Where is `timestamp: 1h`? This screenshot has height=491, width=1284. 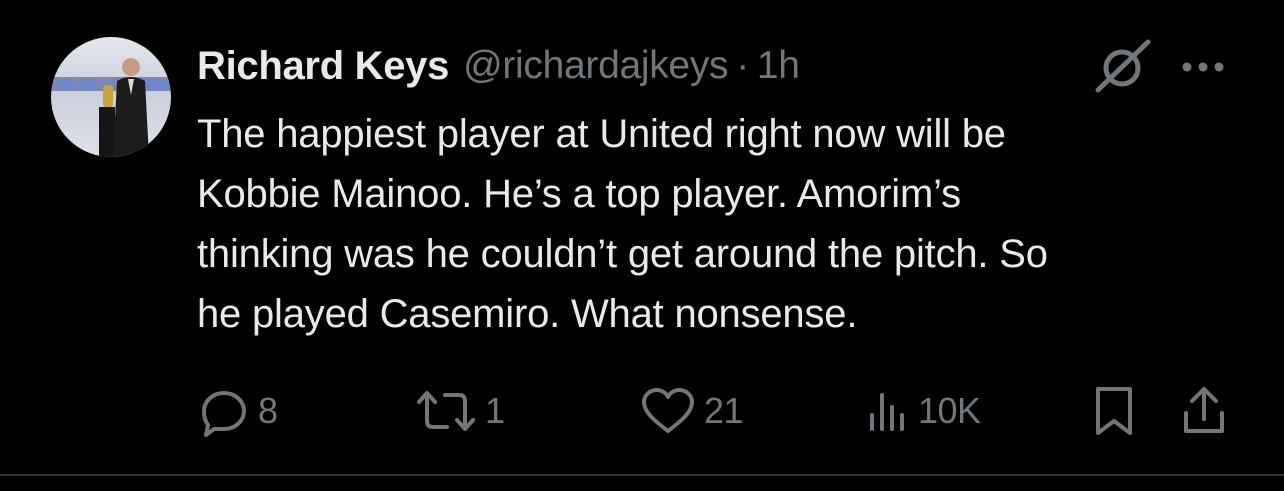 timestamp: 1h is located at coordinates (778, 66).